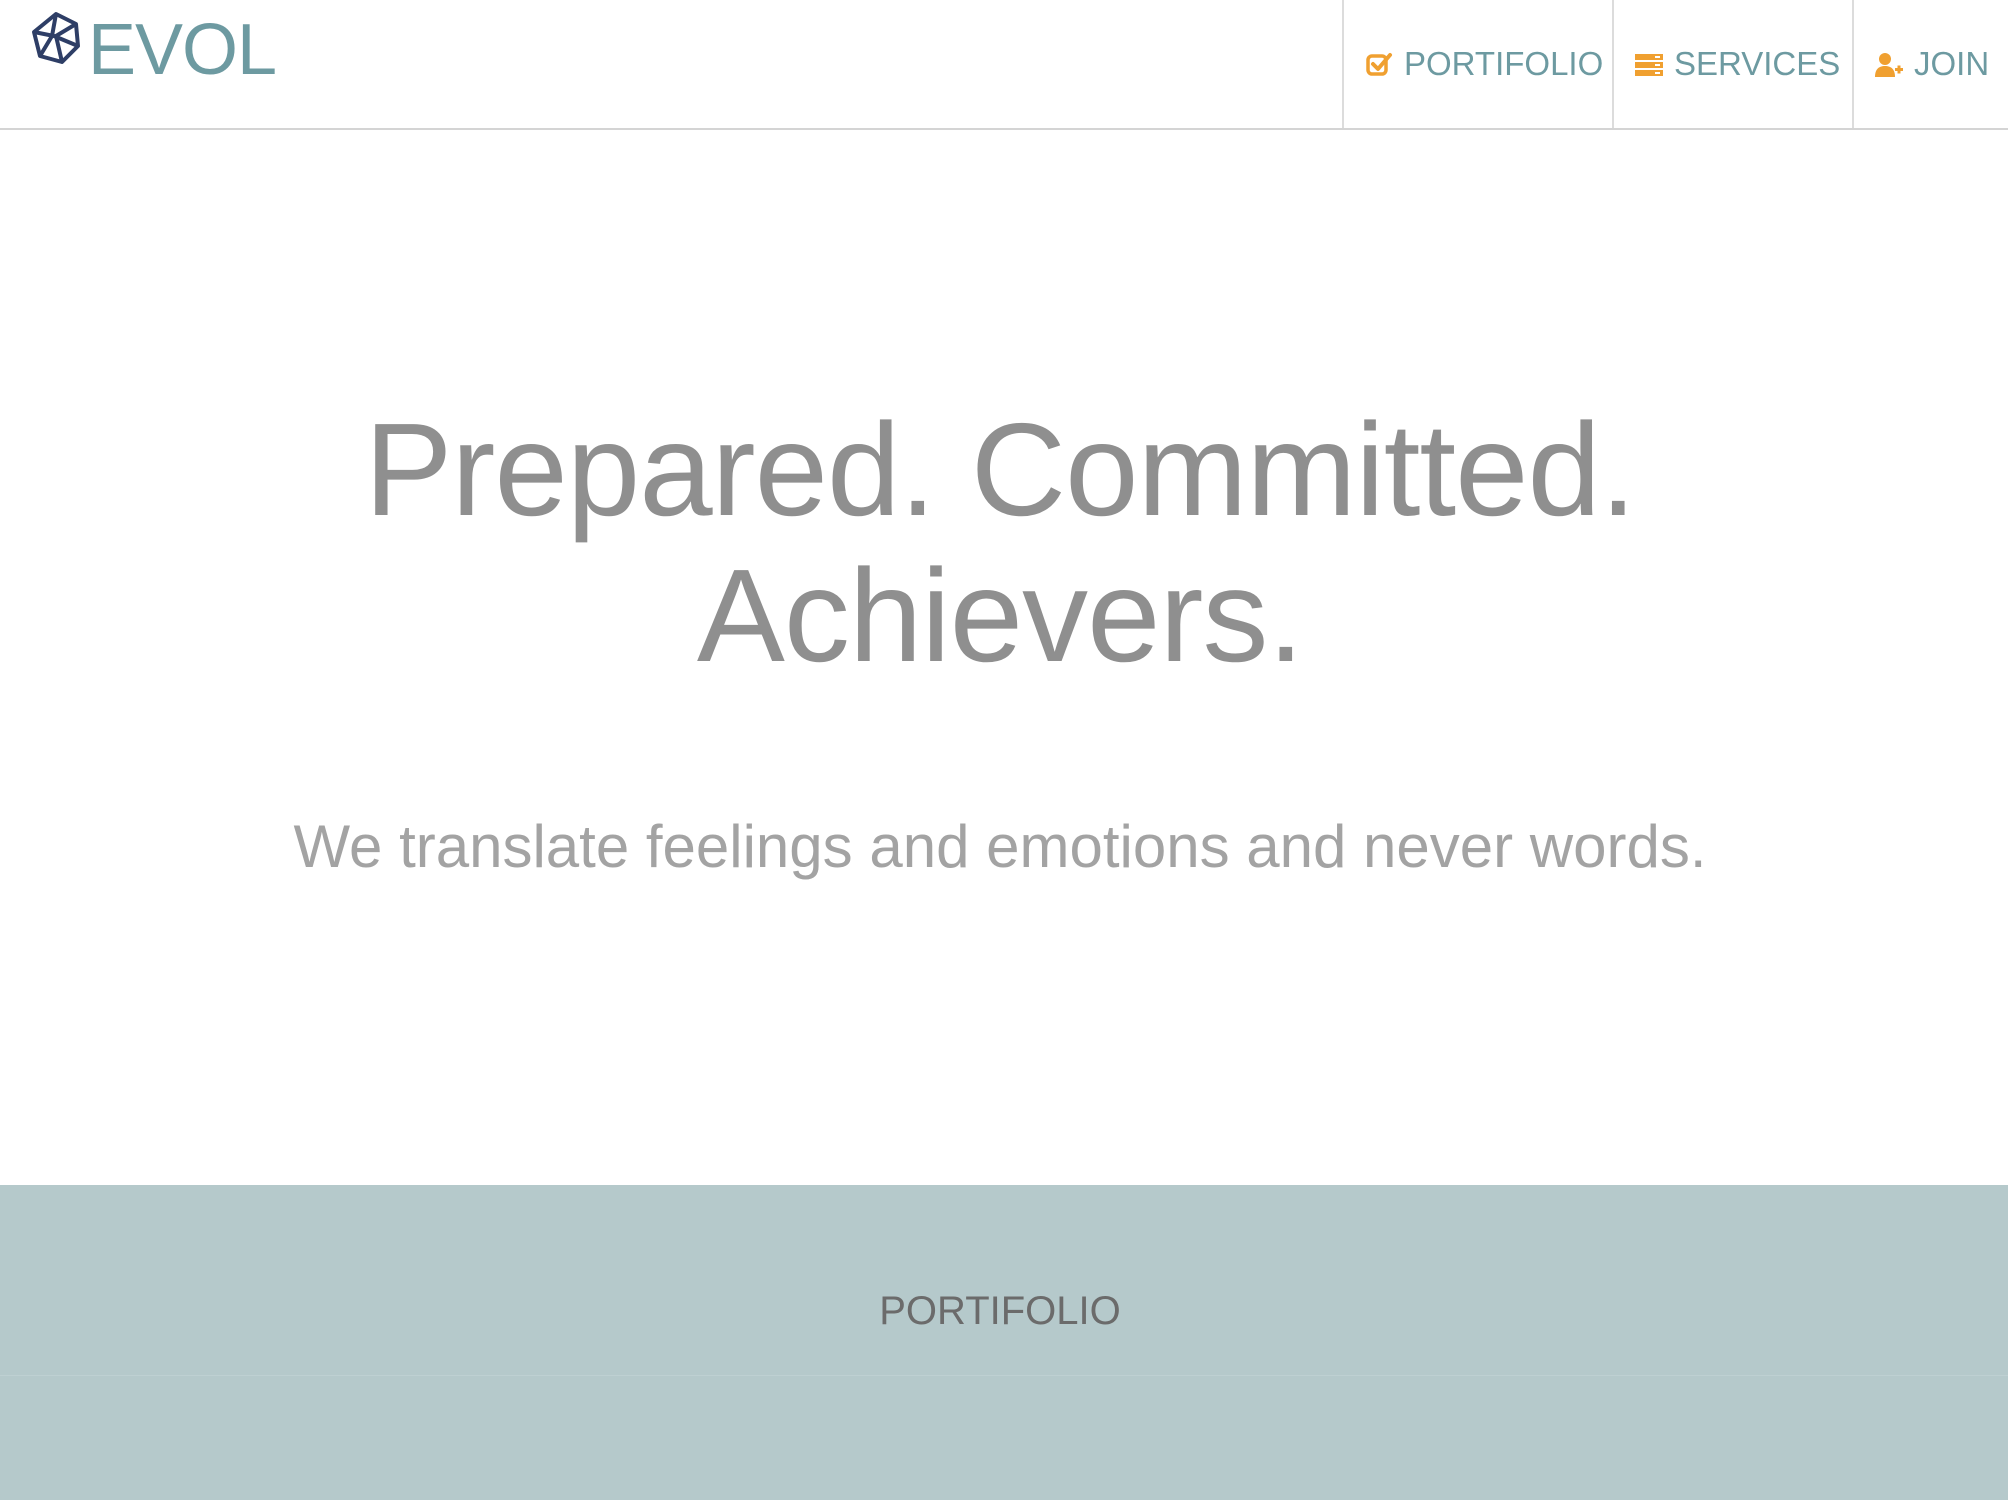 The image size is (2008, 1500). Describe the element at coordinates (182, 50) in the screenshot. I see `brand-name: EVOL` at that location.